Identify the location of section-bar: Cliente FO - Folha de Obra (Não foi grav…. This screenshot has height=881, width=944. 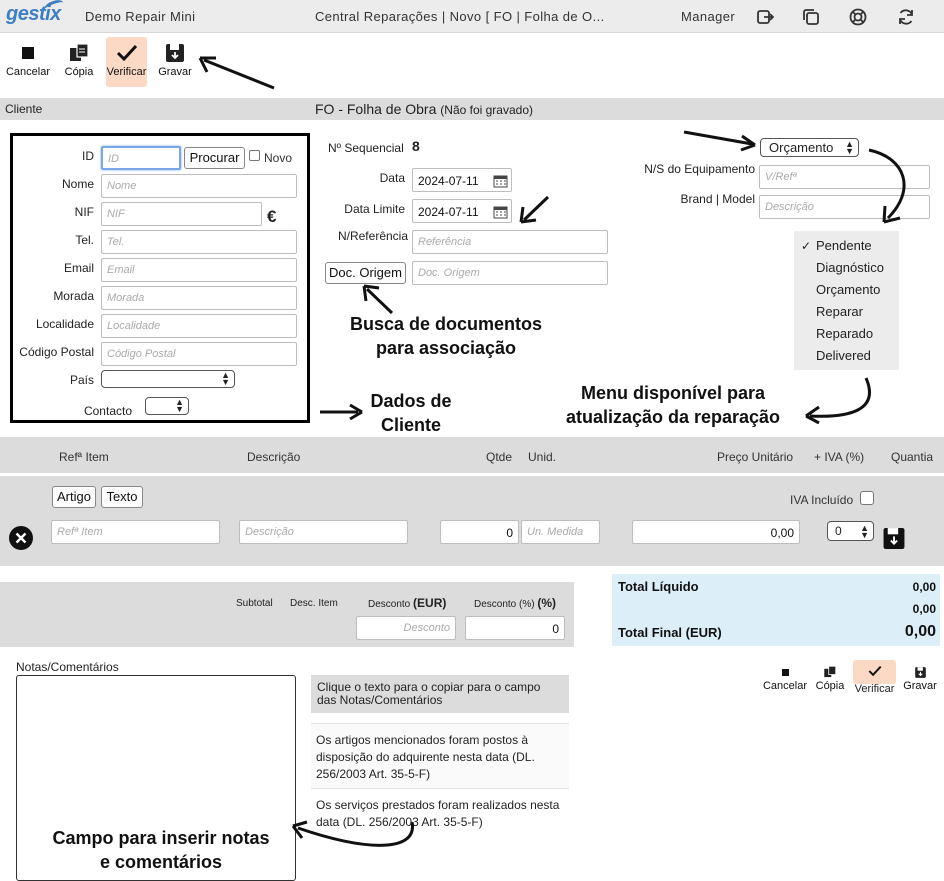
(472, 109).